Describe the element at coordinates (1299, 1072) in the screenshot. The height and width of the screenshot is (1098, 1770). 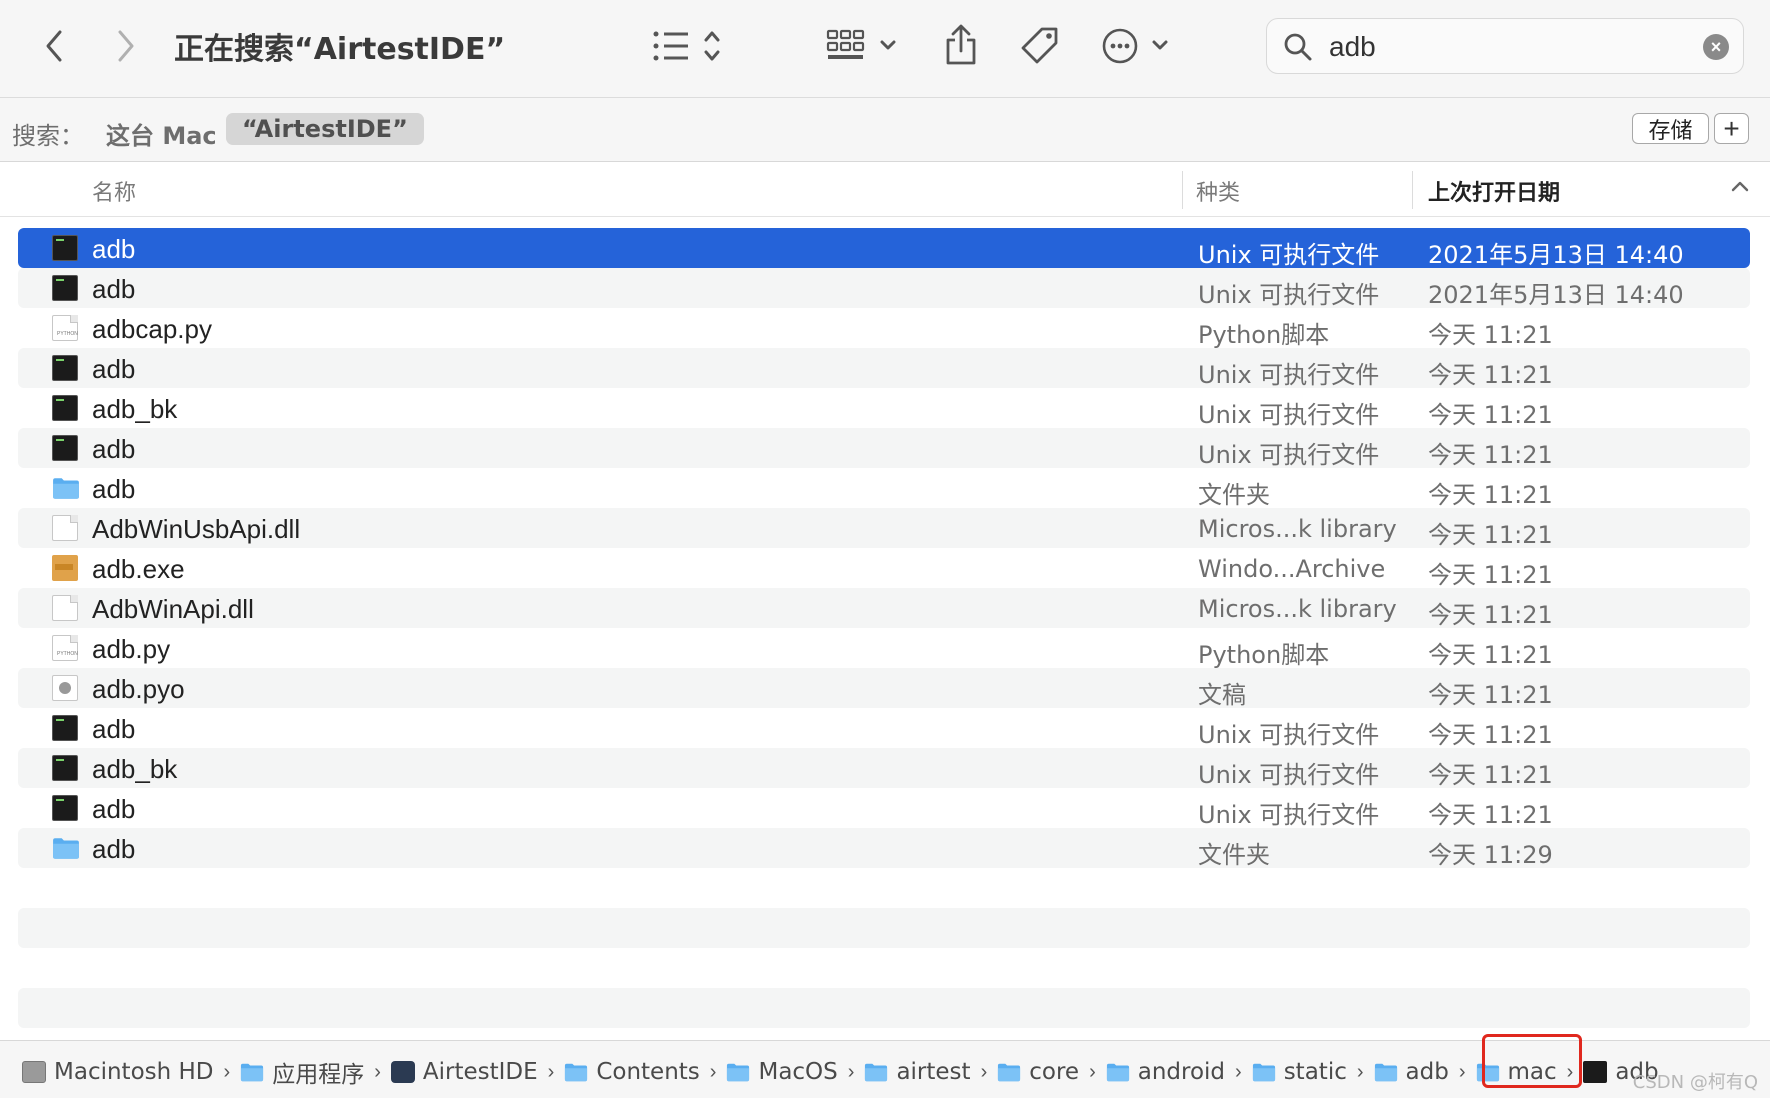
I see `path-item: static` at that location.